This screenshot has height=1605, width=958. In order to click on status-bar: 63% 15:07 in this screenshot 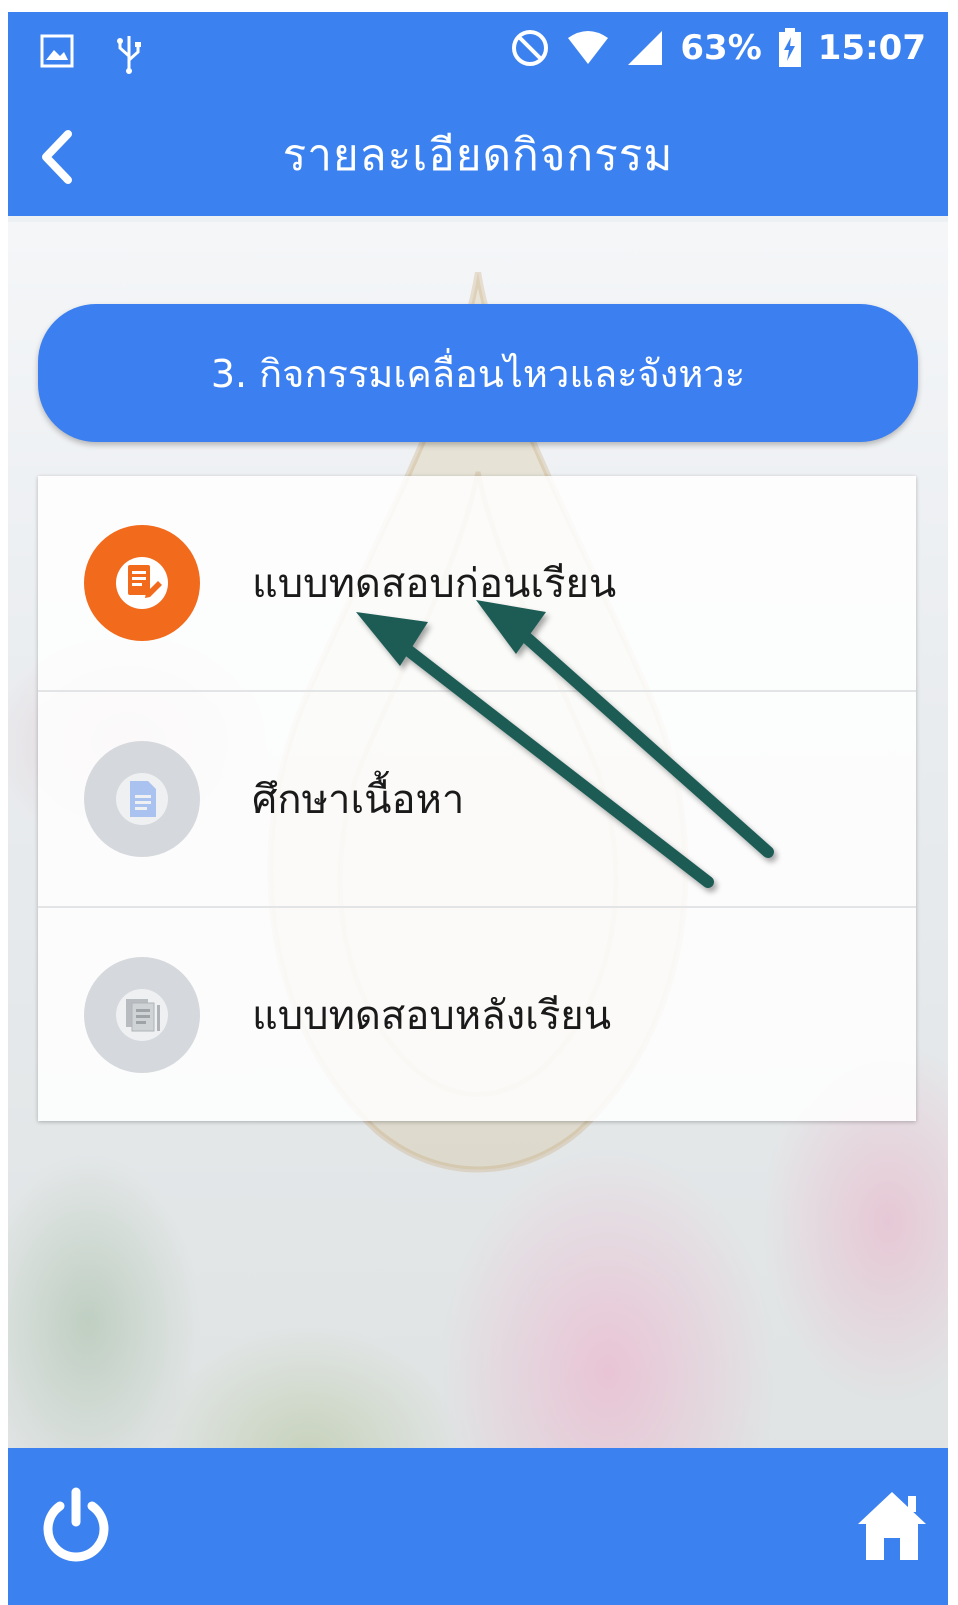, I will do `click(478, 52)`.